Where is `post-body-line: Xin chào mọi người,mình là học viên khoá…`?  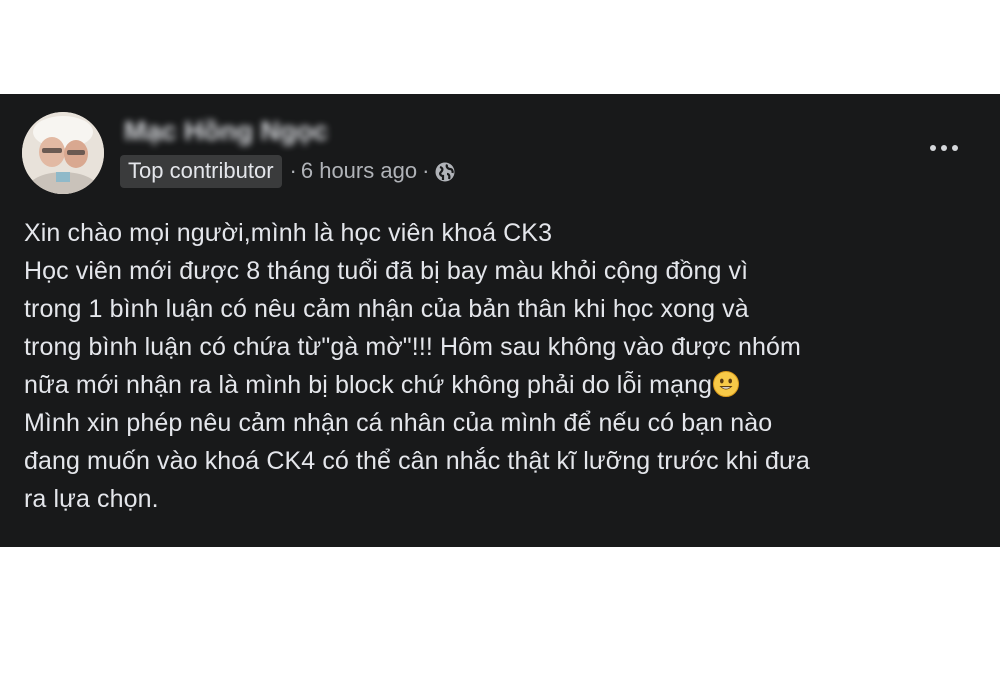
post-body-line: Xin chào mọi người,mình là học viên khoá… is located at coordinates (288, 233).